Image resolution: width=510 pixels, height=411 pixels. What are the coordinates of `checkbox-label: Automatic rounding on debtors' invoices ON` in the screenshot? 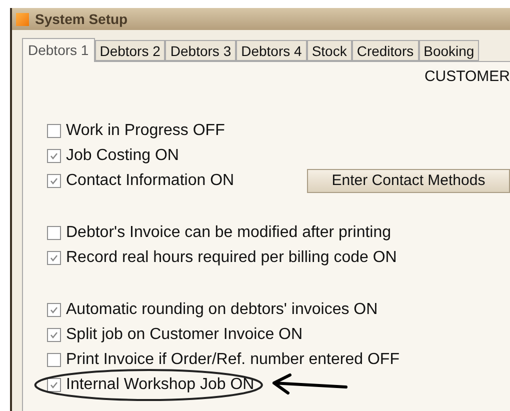 It's located at (222, 310).